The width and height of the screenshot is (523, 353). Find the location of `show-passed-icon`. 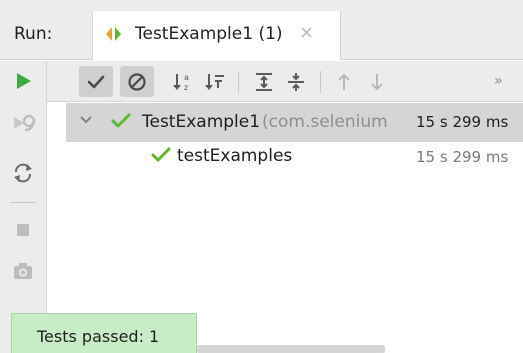

show-passed-icon is located at coordinates (96, 82).